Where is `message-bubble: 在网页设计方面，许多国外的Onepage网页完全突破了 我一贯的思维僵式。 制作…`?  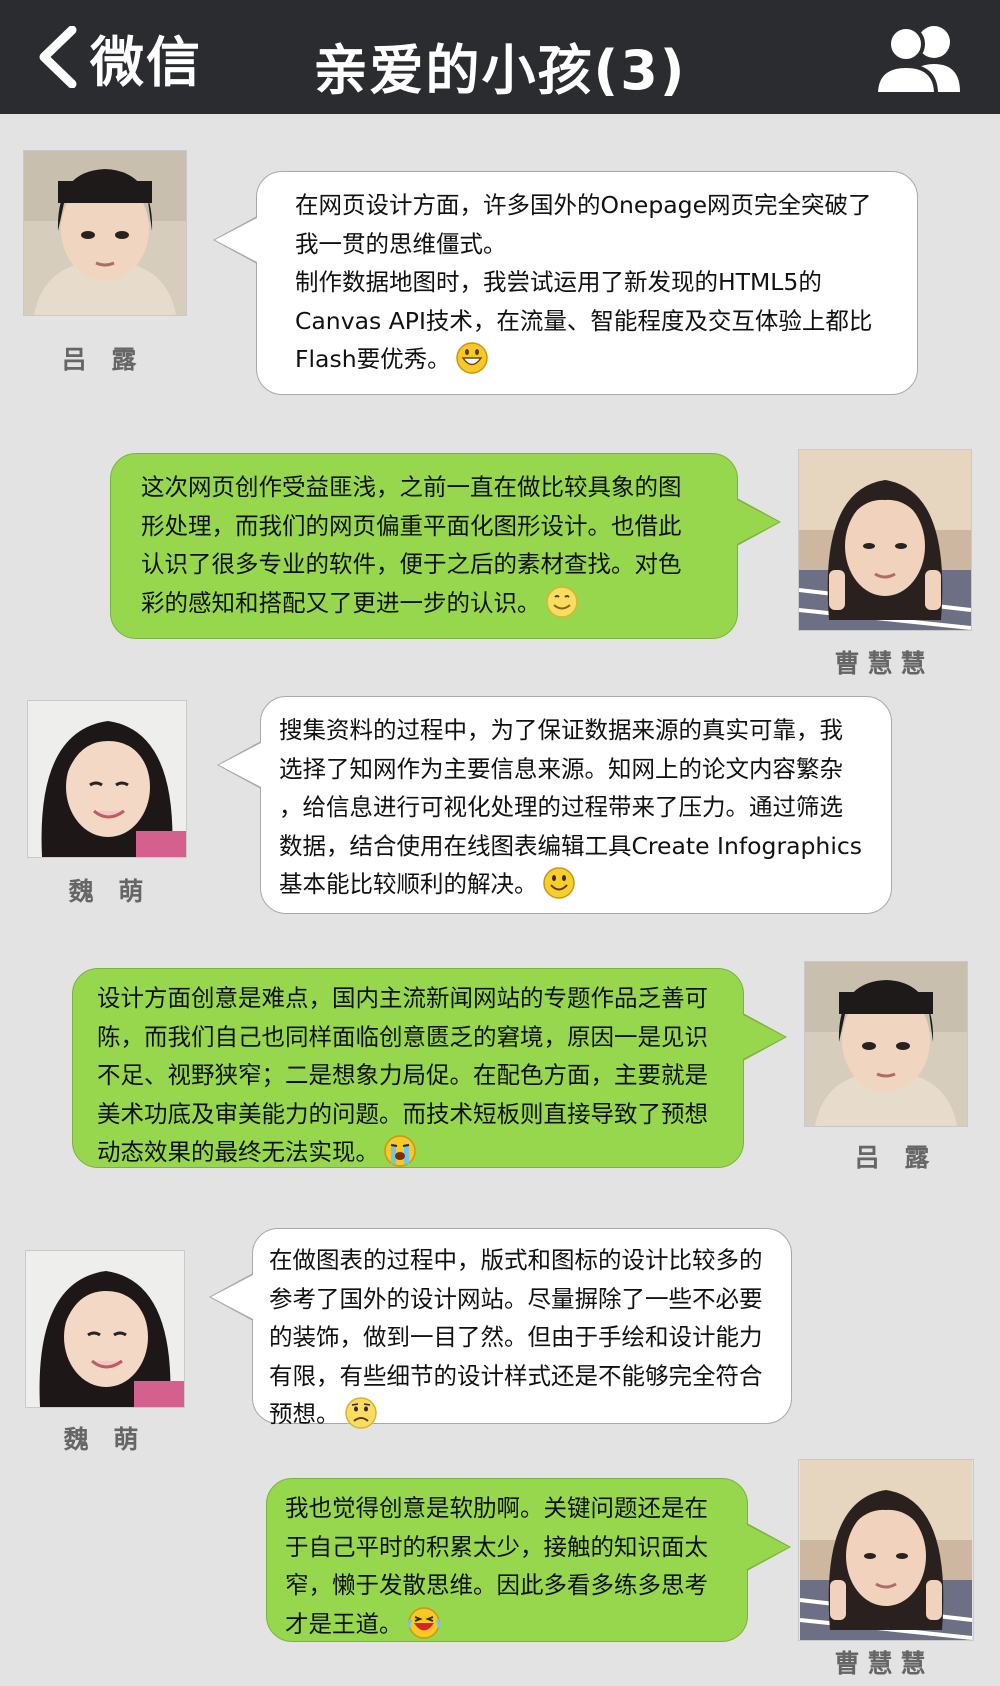
message-bubble: 在网页设计方面，许多国外的Onepage网页完全突破了 我一贯的思维僵式。 制作… is located at coordinates (565, 283).